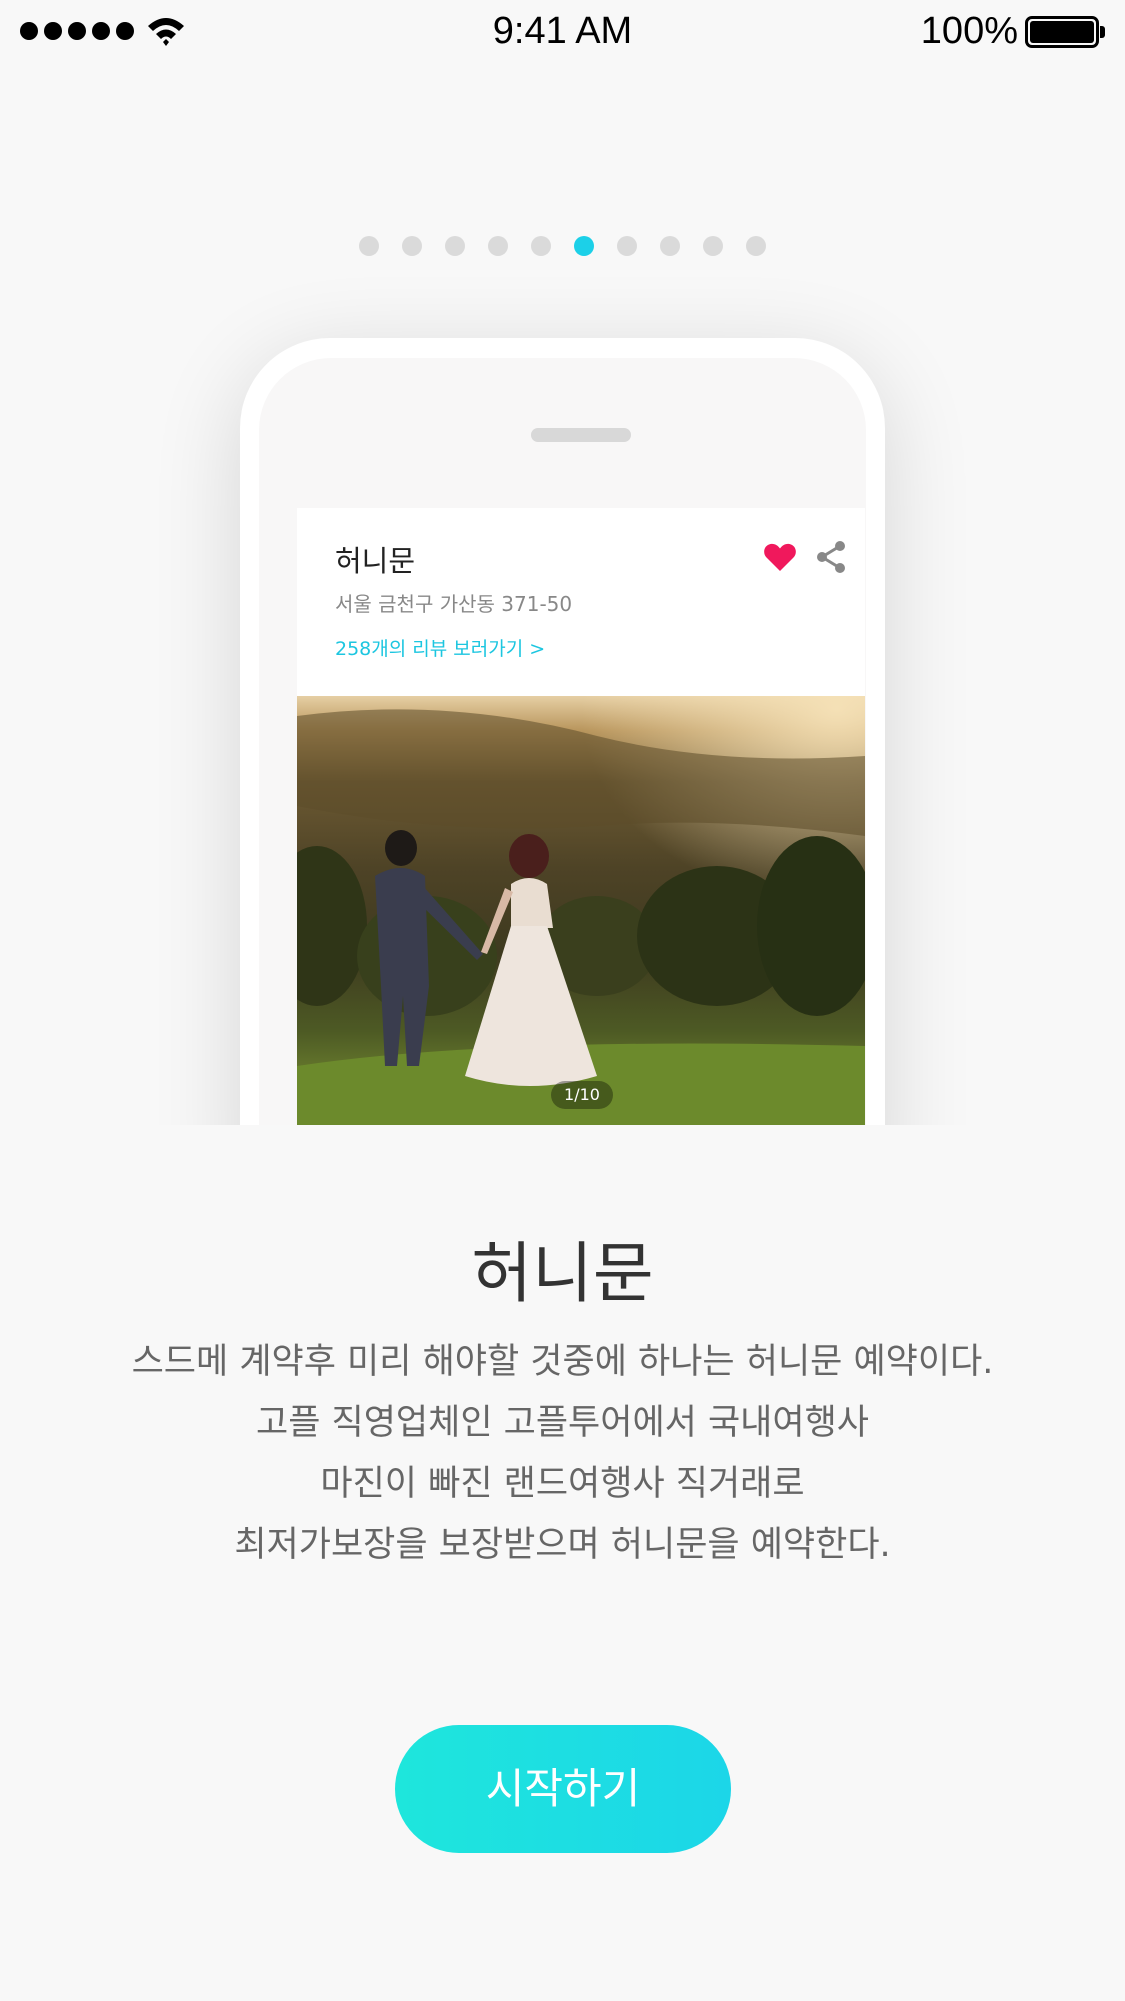  What do you see at coordinates (562, 1423) in the screenshot?
I see `description-line-2: 고플 직영업체인 고플투어에서 국내여행사` at bounding box center [562, 1423].